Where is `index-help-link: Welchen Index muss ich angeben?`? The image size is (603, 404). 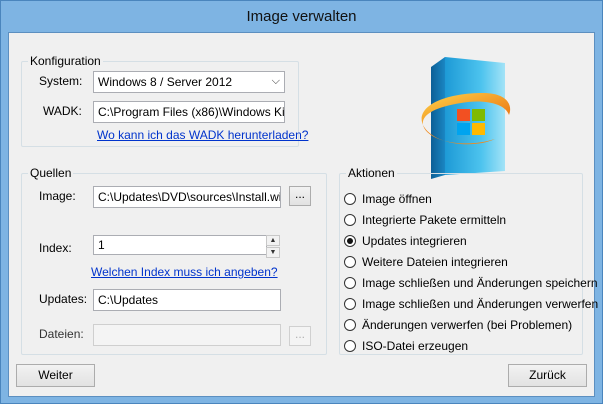
index-help-link: Welchen Index muss ich angeben? is located at coordinates (184, 272).